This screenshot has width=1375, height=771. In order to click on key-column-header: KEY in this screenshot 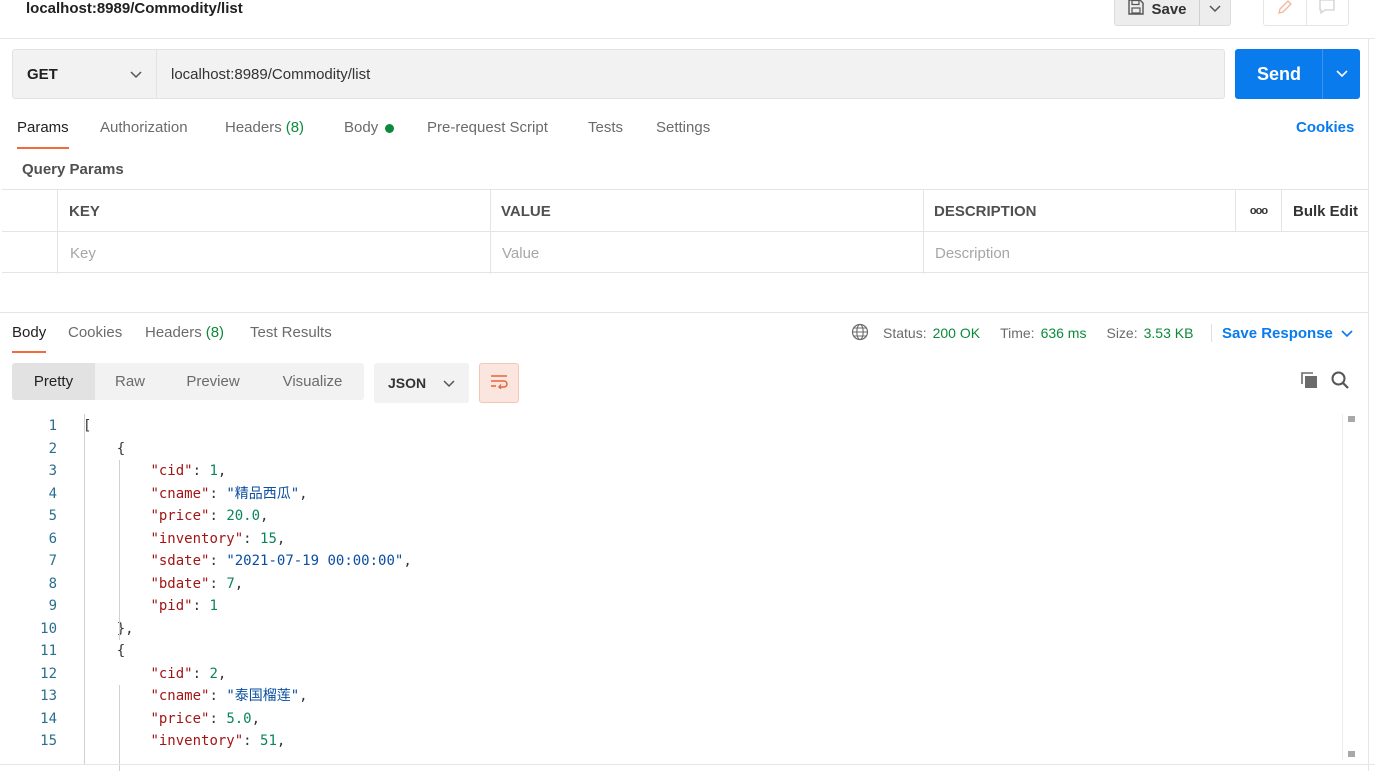, I will do `click(274, 211)`.